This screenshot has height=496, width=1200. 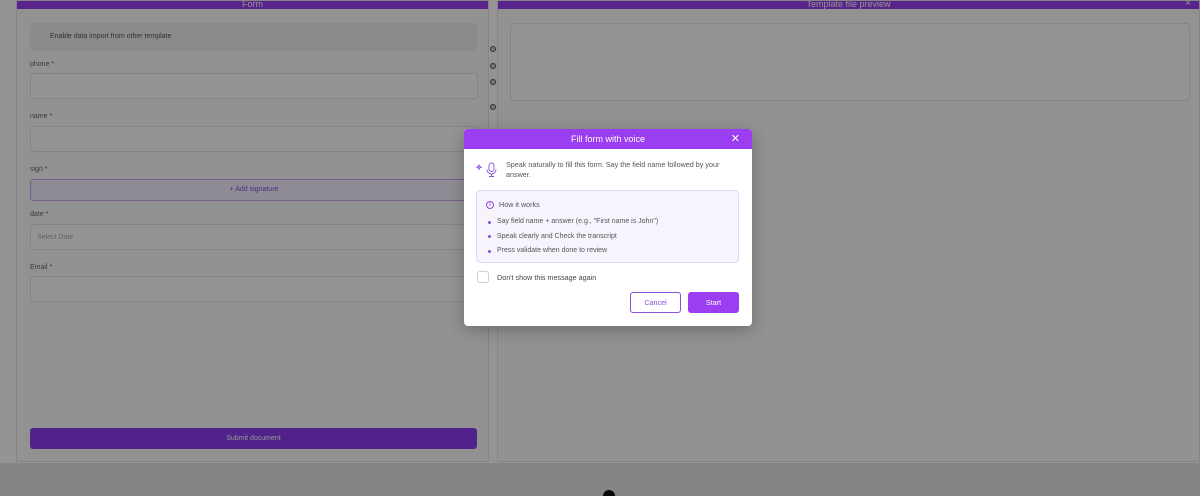 What do you see at coordinates (735, 139) in the screenshot?
I see `close-icon: ✕` at bounding box center [735, 139].